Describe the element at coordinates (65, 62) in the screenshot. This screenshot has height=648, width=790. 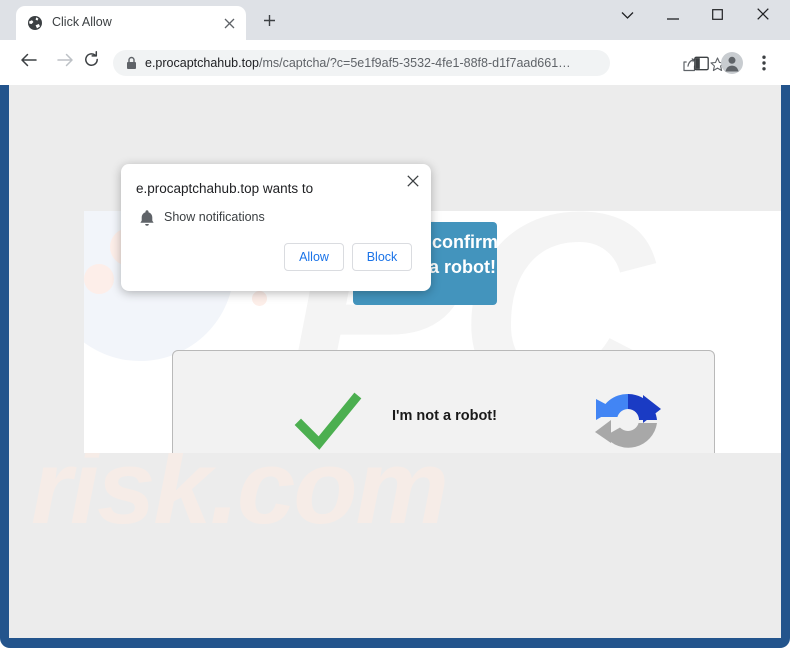
I see `arrow-right-icon` at that location.